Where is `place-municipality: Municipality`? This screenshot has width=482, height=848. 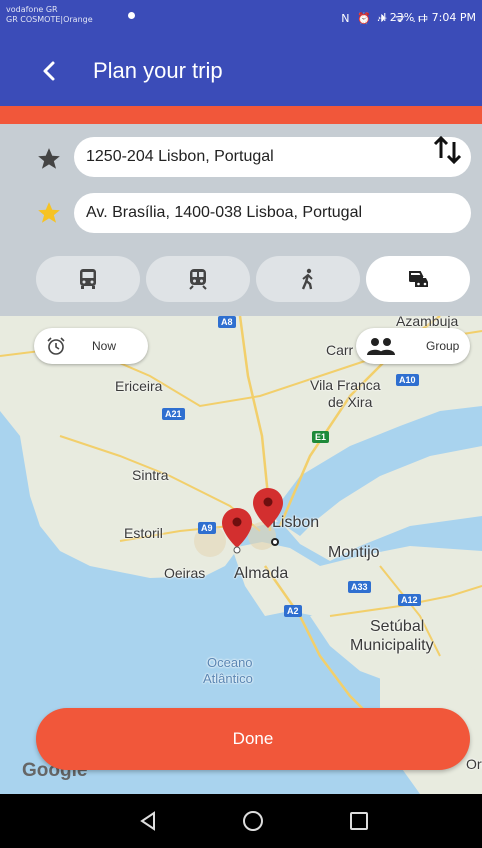
place-municipality: Municipality is located at coordinates (392, 645).